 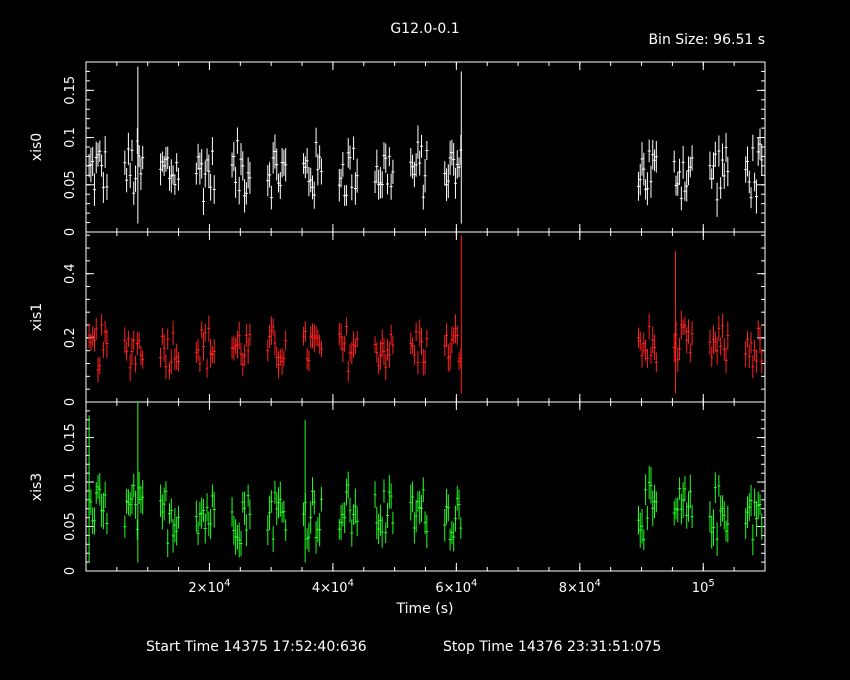 I want to click on x-tick-label: 6×104, so click(x=456, y=587).